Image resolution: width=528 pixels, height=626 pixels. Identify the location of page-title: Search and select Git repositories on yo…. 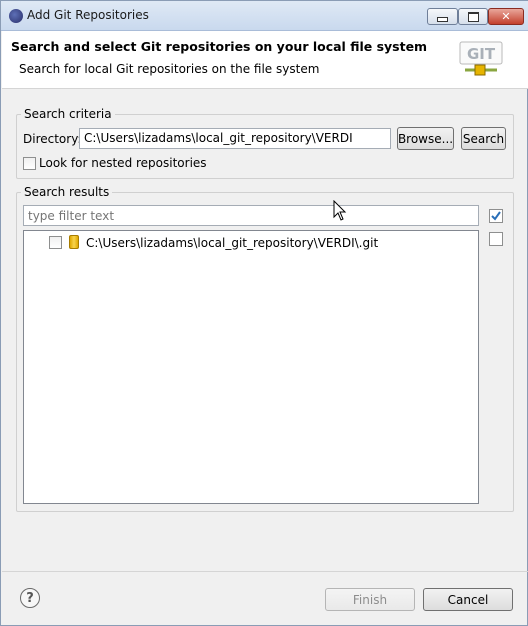
(219, 46).